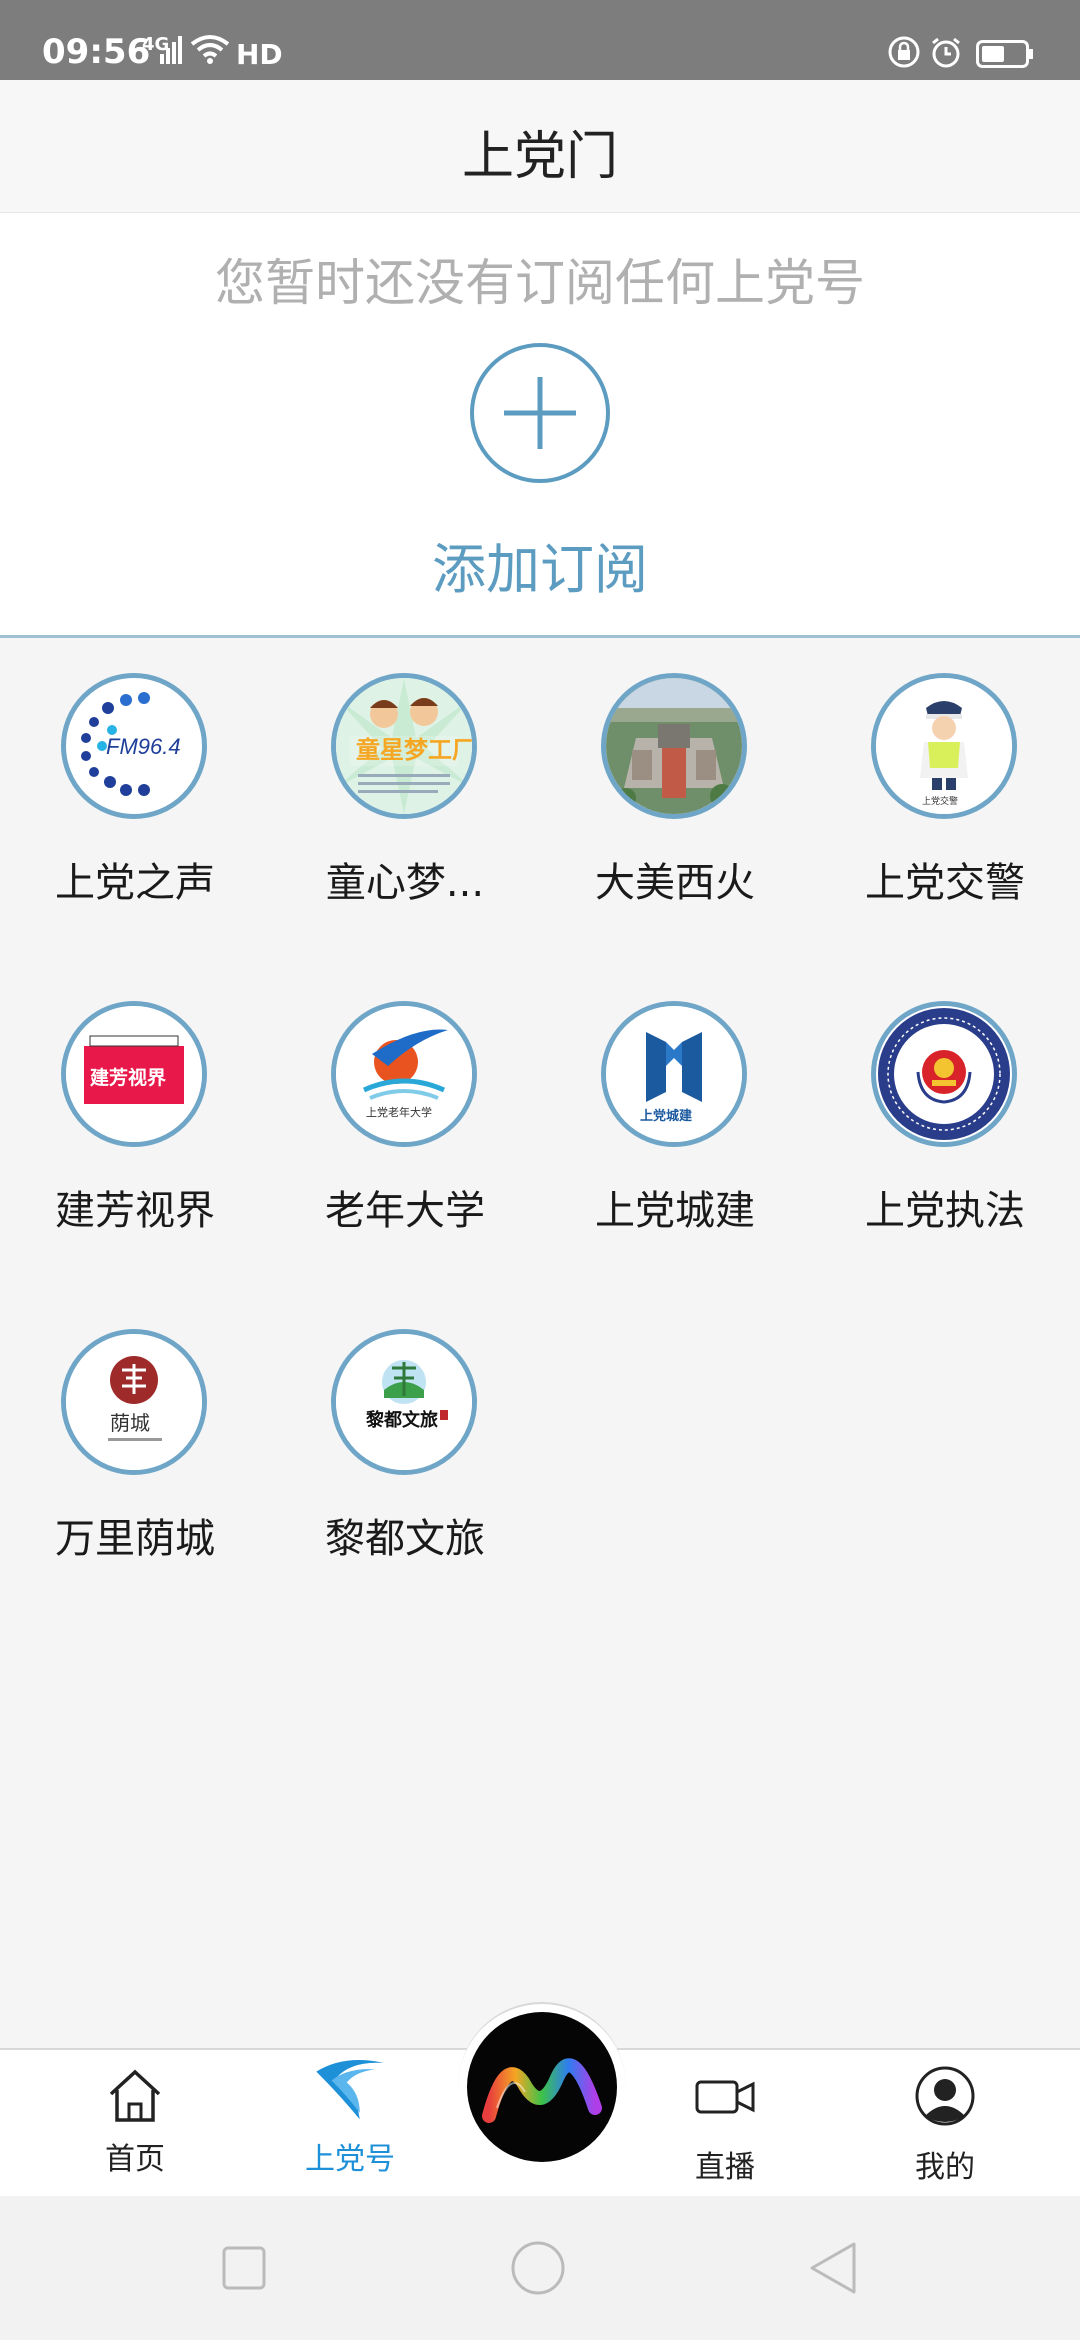  I want to click on empty-subscription-message: 您暂时还没有订阅任何上党号, so click(540, 283).